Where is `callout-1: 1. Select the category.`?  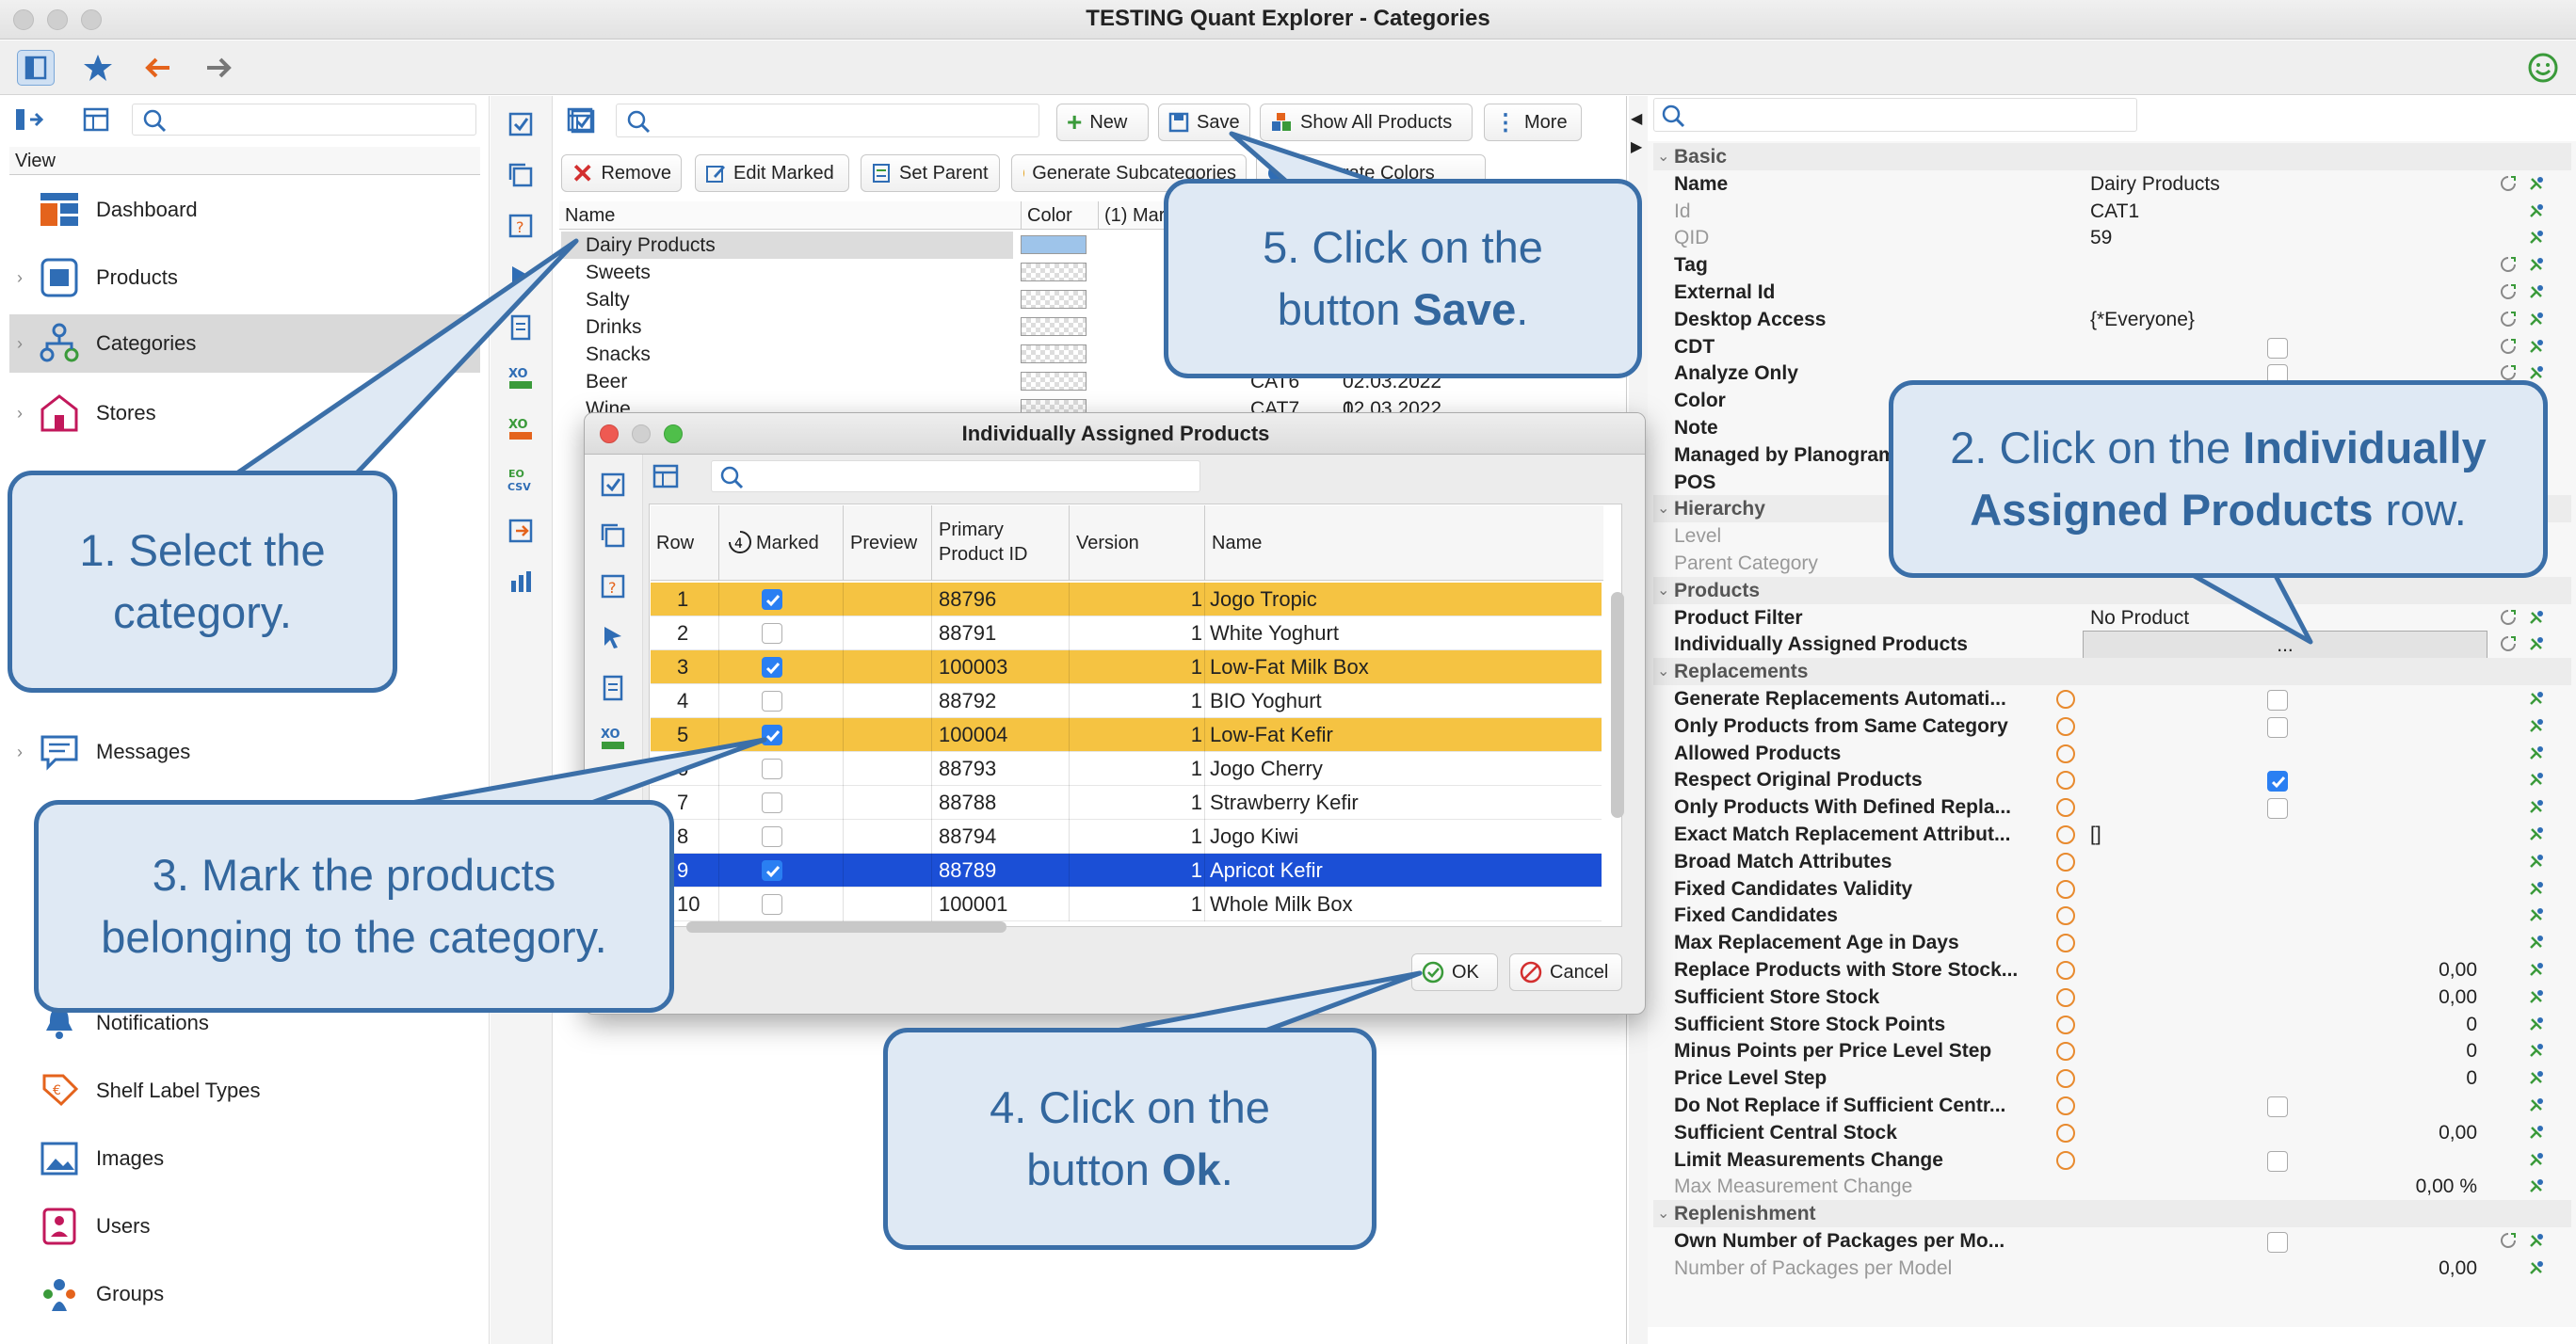
callout-1: 1. Select the category. is located at coordinates (202, 582).